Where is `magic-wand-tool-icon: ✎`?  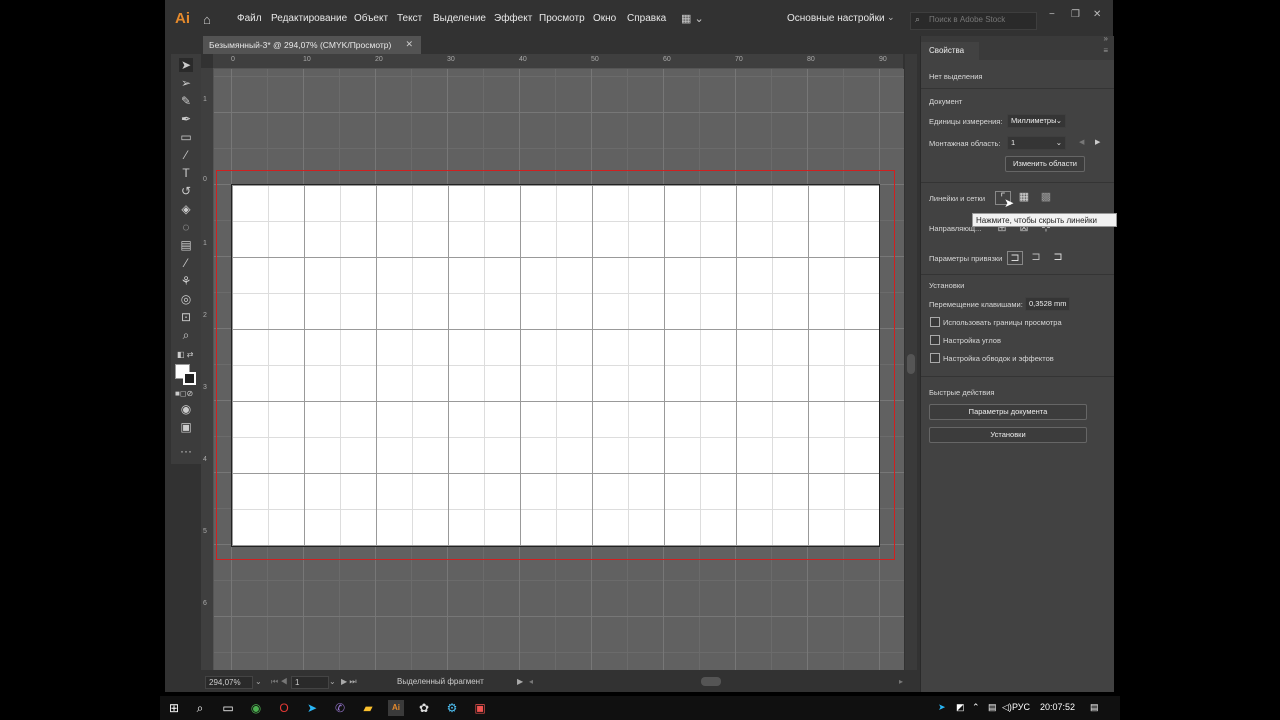
magic-wand-tool-icon: ✎ is located at coordinates (186, 101).